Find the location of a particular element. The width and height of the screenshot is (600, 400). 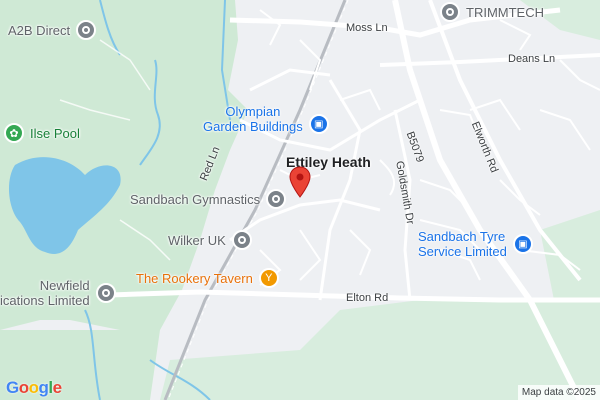

flower-icon: ✿ is located at coordinates (14, 133).